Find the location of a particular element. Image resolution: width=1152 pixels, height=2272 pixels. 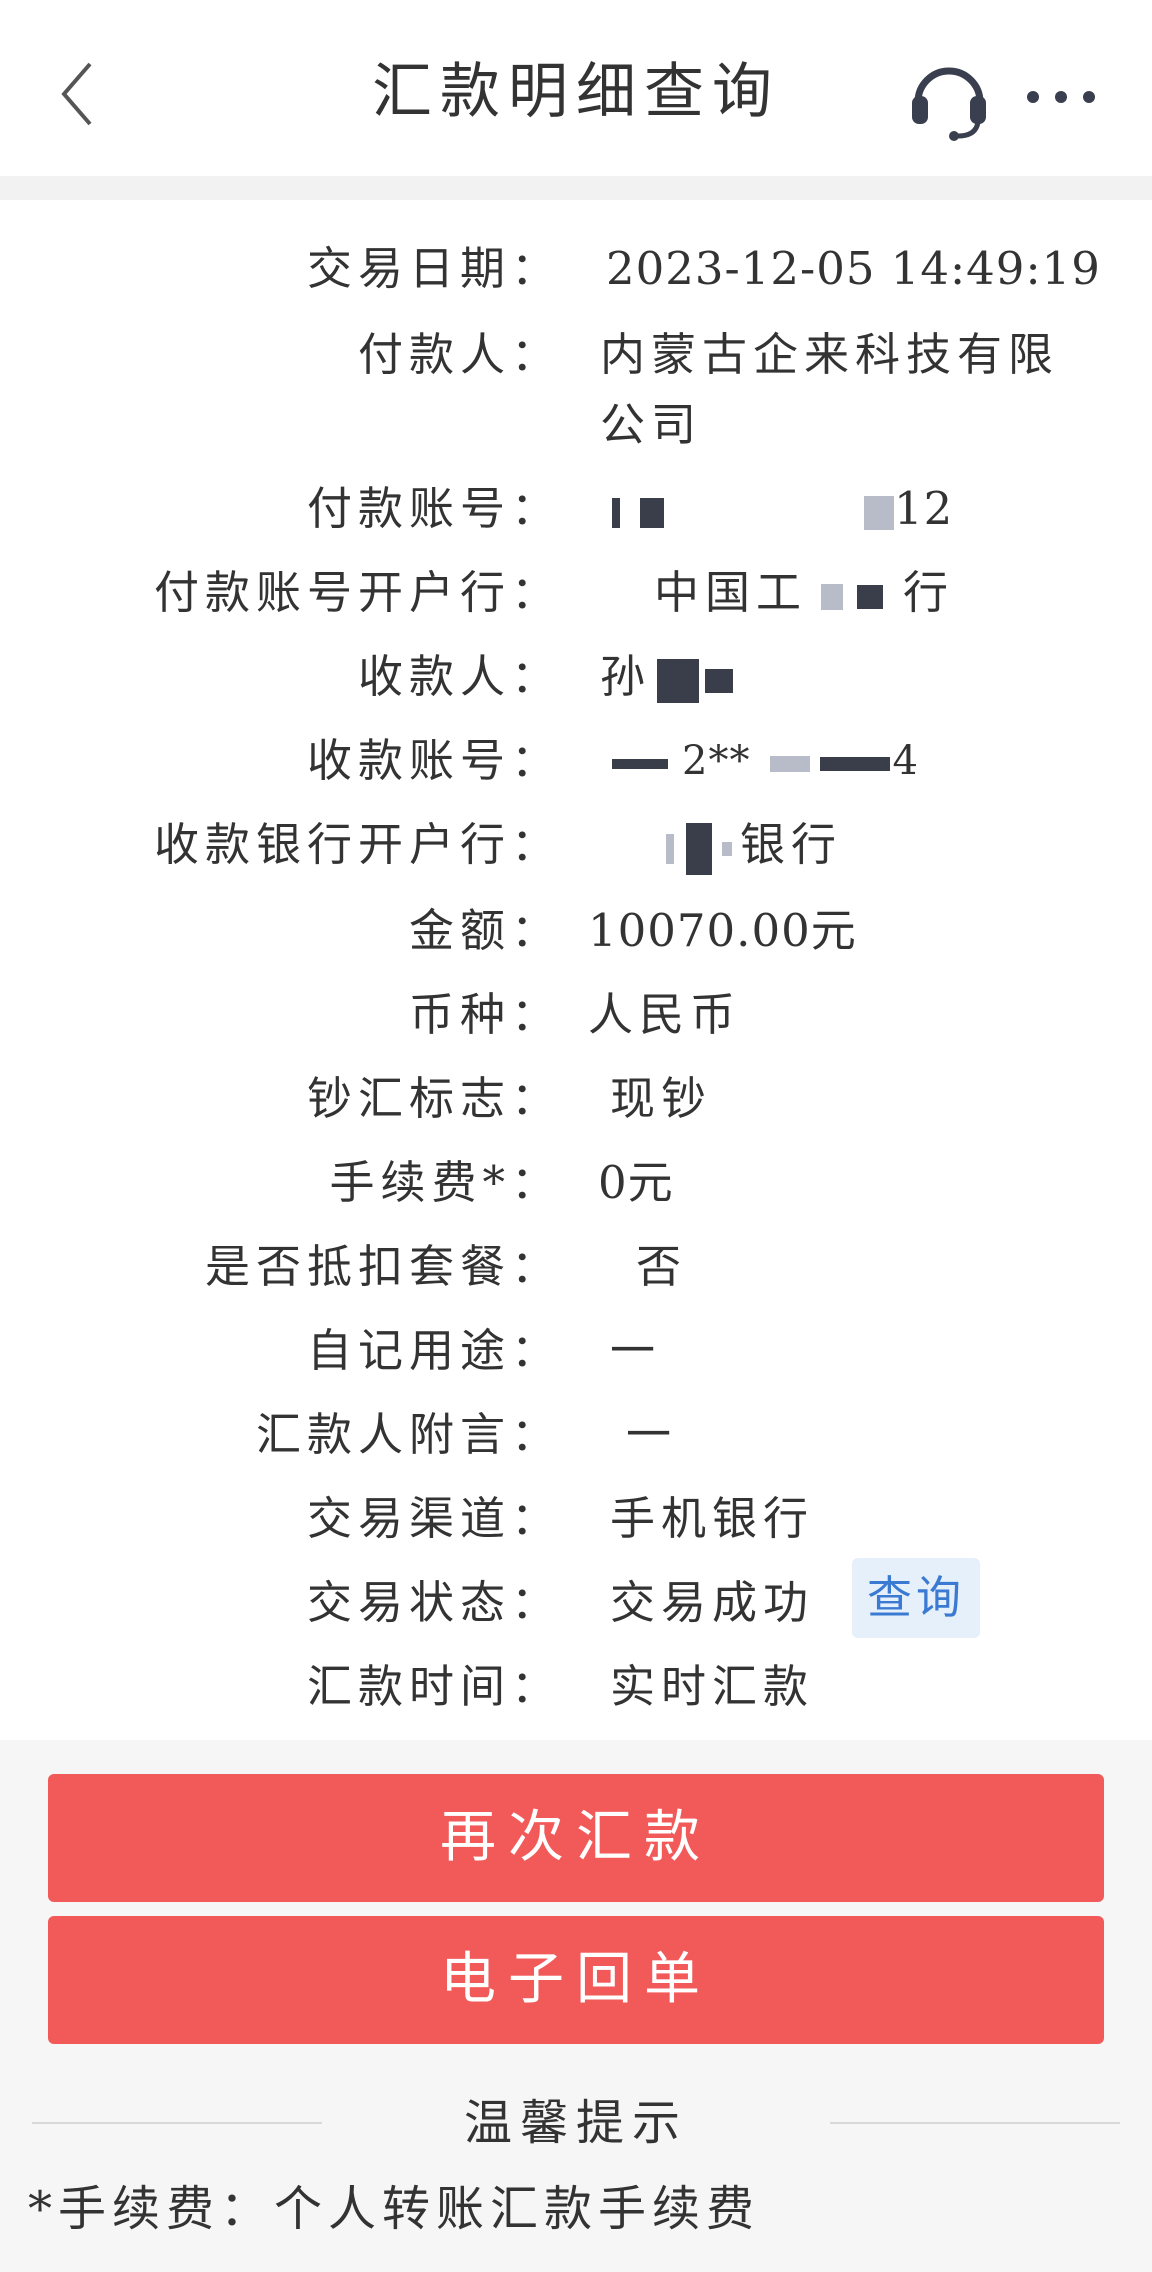

status-query-button: 查询 is located at coordinates (916, 1598).